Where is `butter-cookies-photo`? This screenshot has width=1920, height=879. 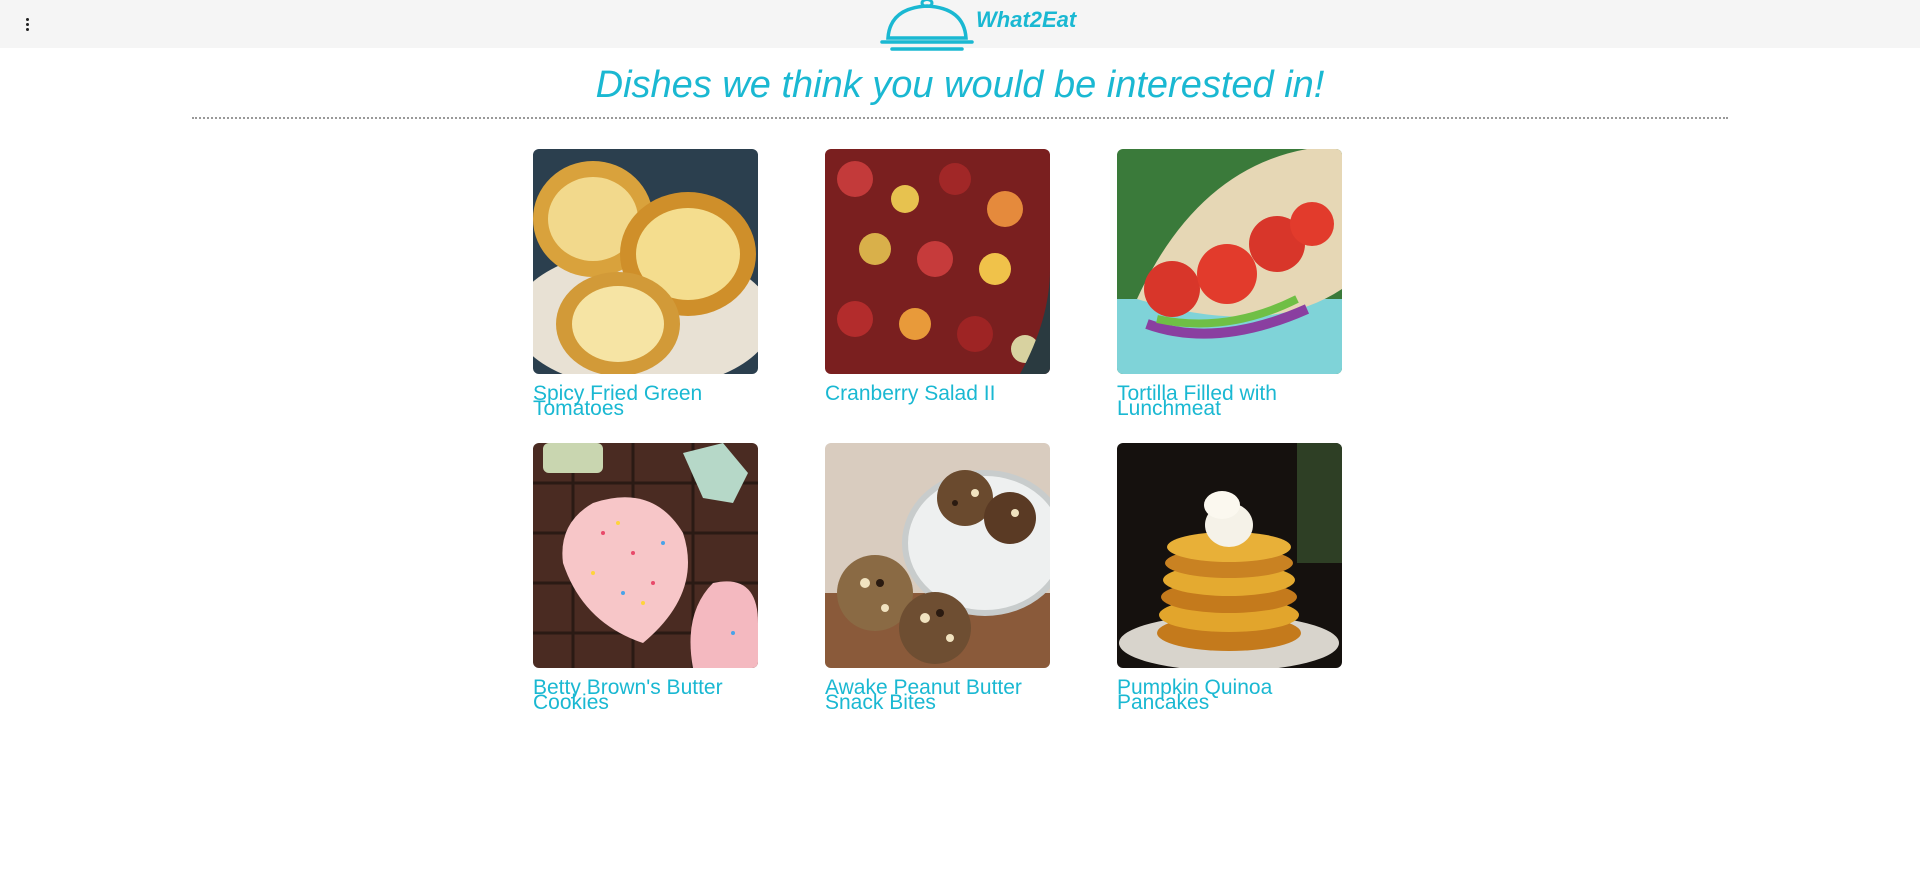
butter-cookies-photo is located at coordinates (645, 555).